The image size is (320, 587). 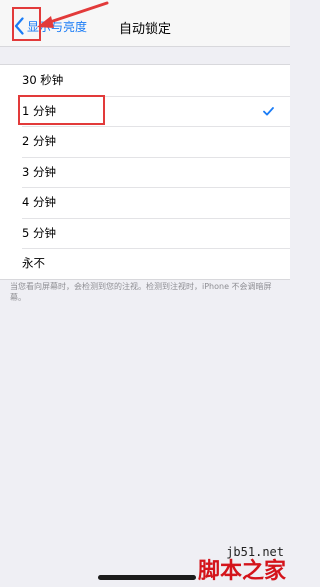 I want to click on option-label: 3 分钟, so click(x=39, y=171).